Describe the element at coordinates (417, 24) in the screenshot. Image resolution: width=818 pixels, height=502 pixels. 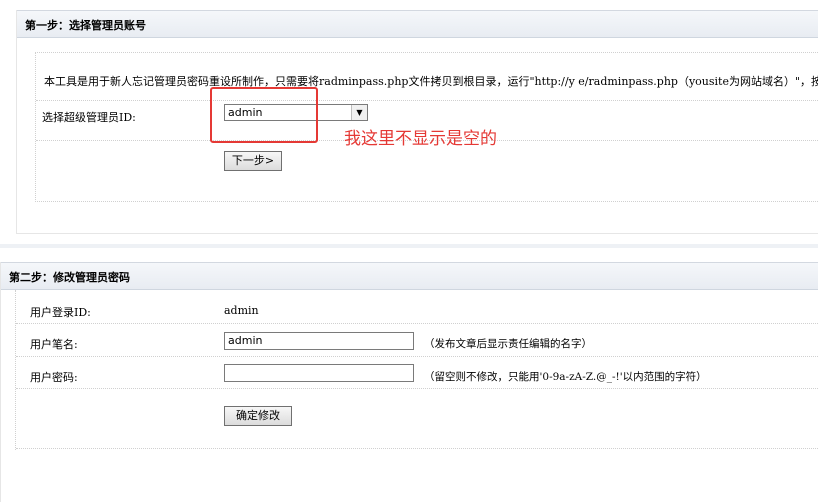
I see `step1-title-bar: 第一步：选择管理员账号` at that location.